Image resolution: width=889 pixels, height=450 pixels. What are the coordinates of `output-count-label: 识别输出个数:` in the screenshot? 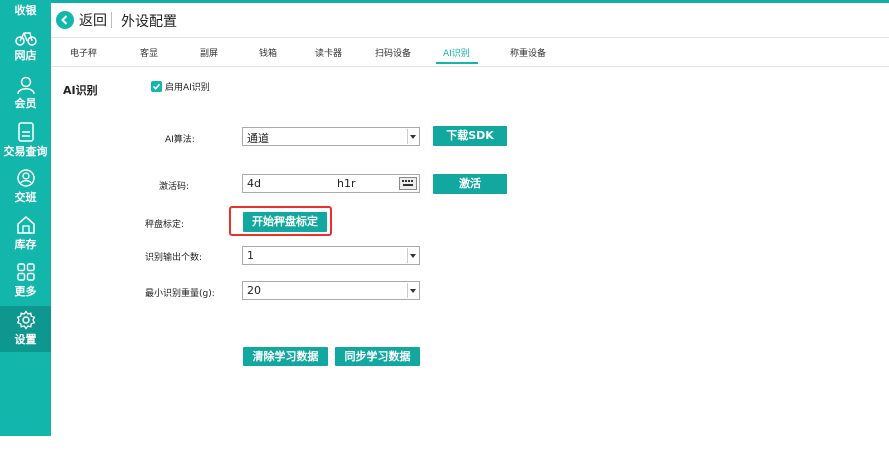 It's located at (174, 258).